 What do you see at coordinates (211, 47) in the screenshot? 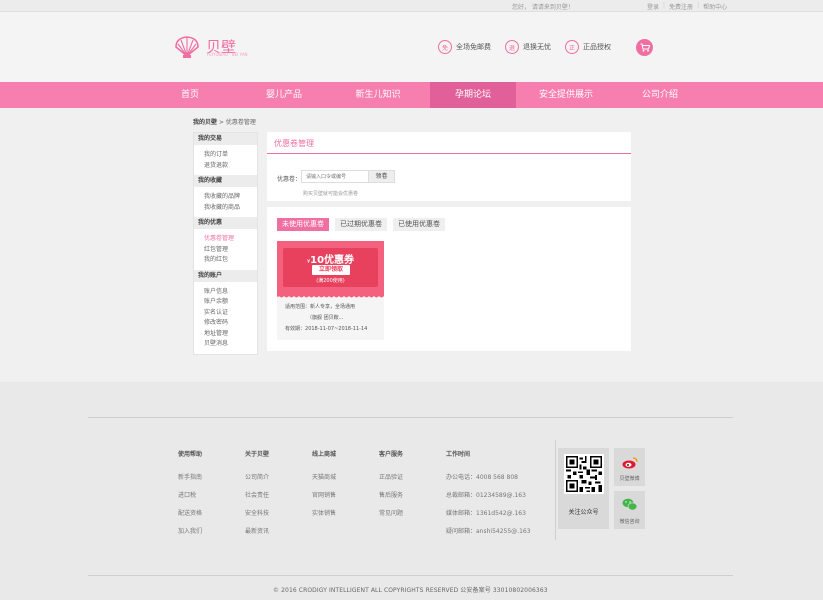
I see `logo: 贝壁 FEIYUBIAO · BEI YAN` at bounding box center [211, 47].